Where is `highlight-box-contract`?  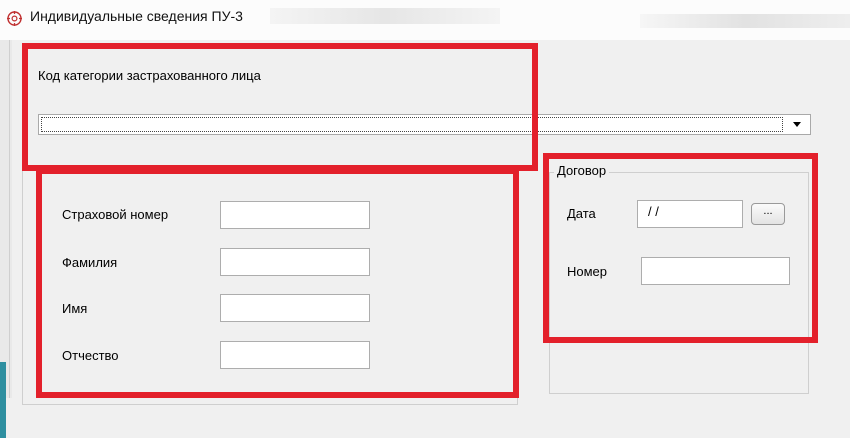 highlight-box-contract is located at coordinates (680, 248).